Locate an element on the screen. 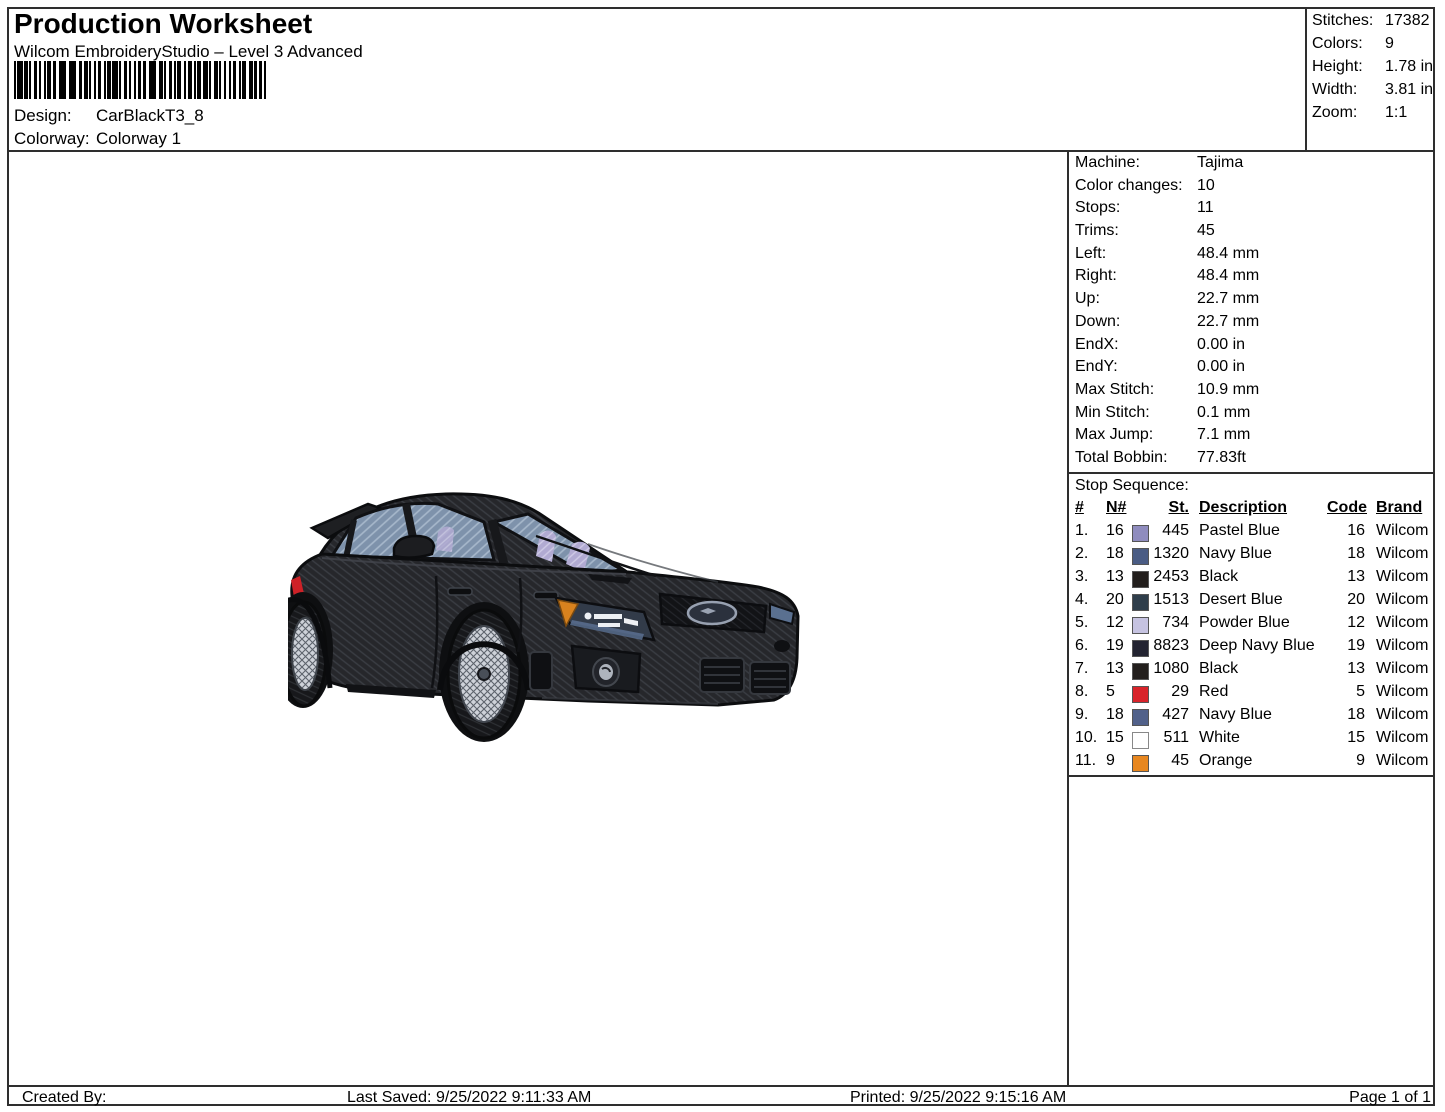 This screenshot has width=1445, height=1112. stop-row-description: Navy Blue is located at coordinates (1235, 714).